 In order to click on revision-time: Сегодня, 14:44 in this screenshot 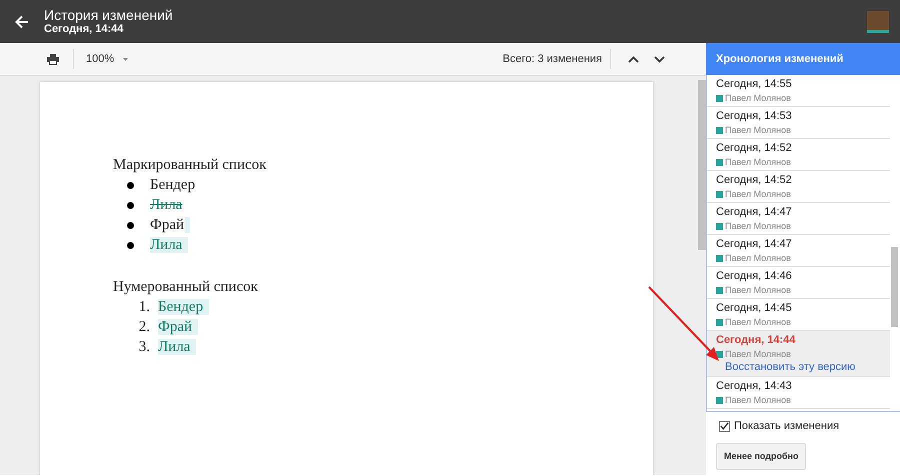, I will do `click(756, 340)`.